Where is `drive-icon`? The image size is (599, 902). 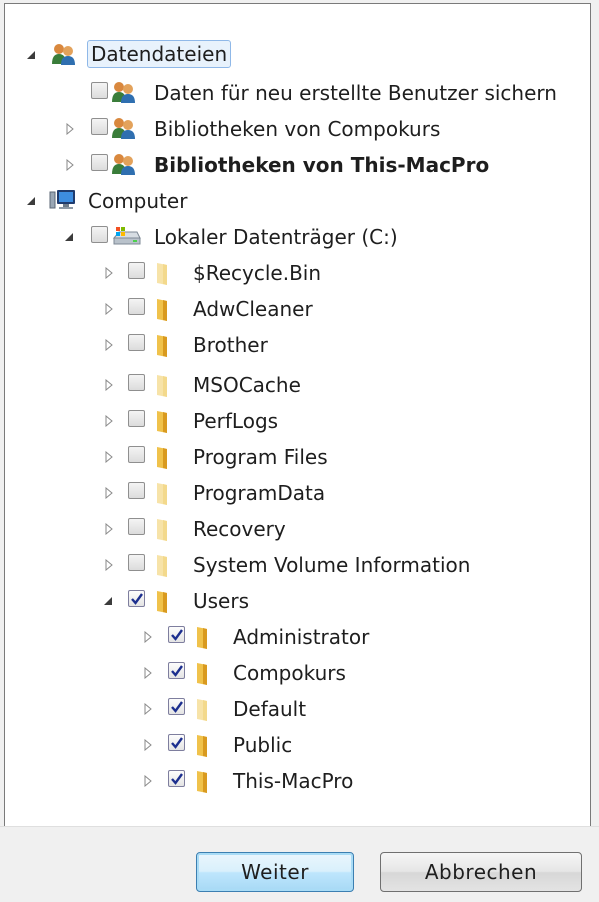
drive-icon is located at coordinates (126, 236).